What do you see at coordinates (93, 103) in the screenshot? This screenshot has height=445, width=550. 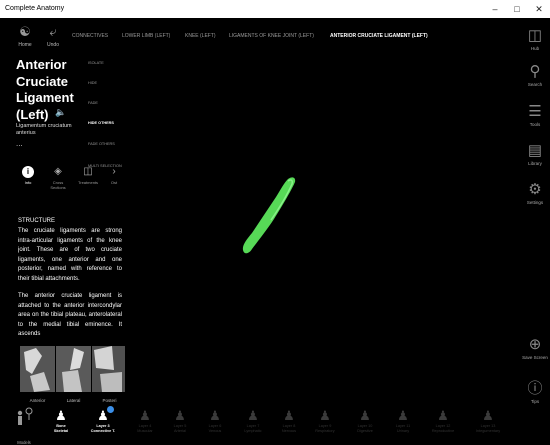 I see `fade-option: FADE` at bounding box center [93, 103].